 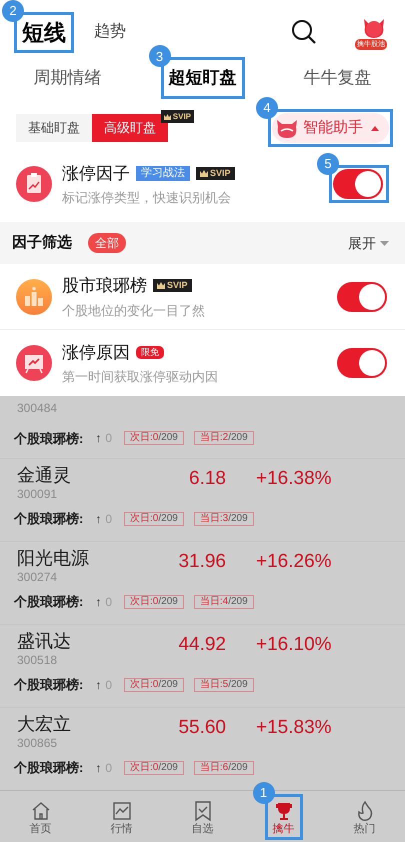 What do you see at coordinates (96, 353) in the screenshot?
I see `factor-title: 涨停原因` at bounding box center [96, 353].